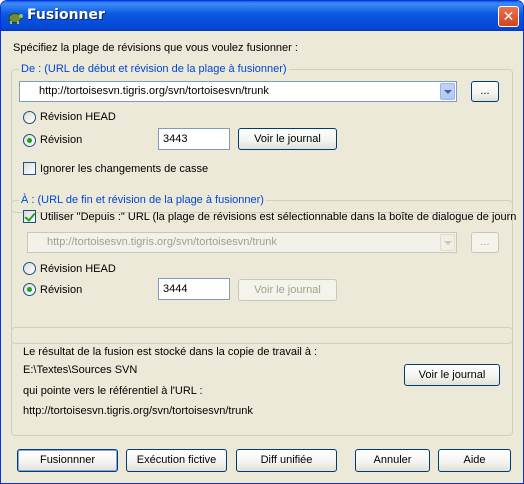 The height and width of the screenshot is (484, 524). I want to click on from-log-button: Voir le journal, so click(287, 139).